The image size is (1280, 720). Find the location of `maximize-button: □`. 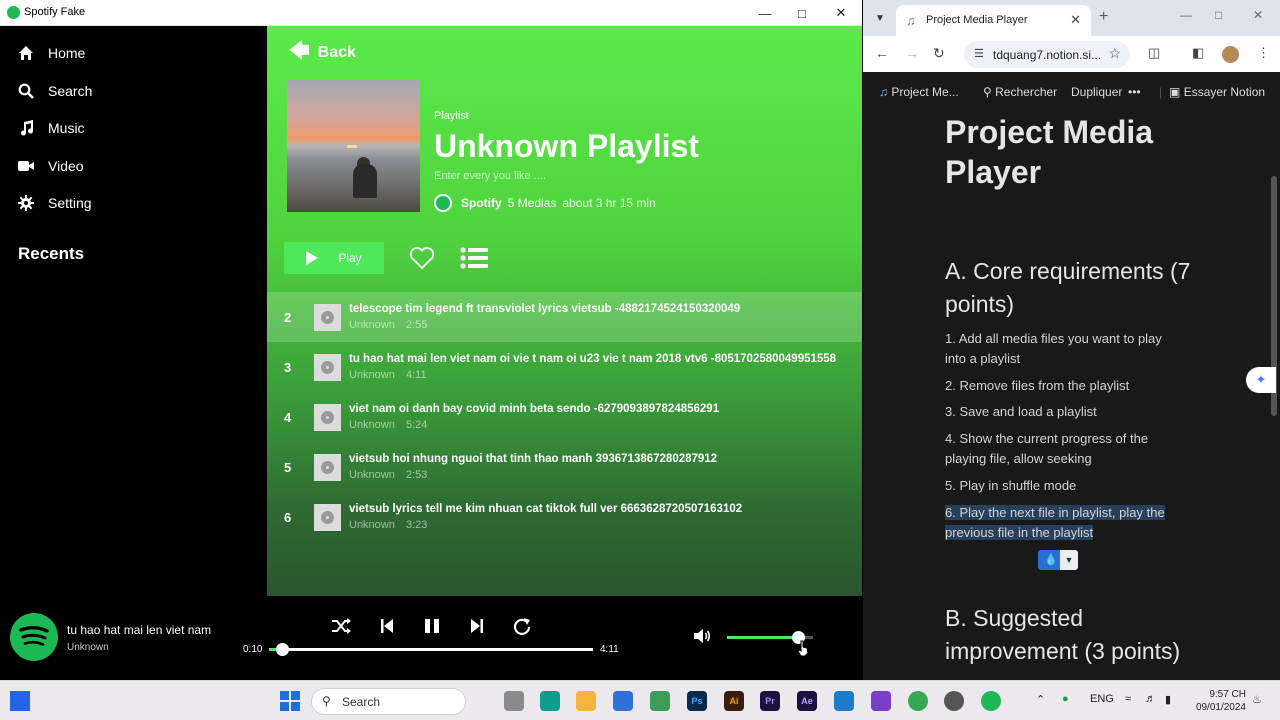

maximize-button: □ is located at coordinates (802, 13).